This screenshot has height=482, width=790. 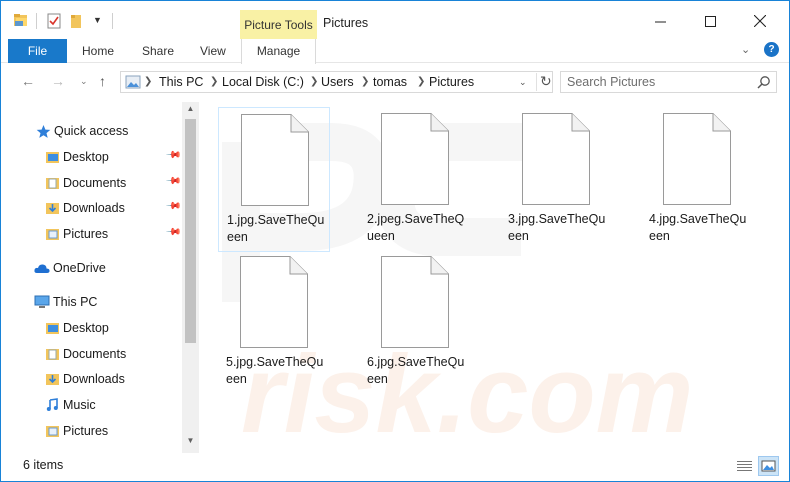 I want to click on breadcrumb-local-disk: Local Disk (C:), so click(x=263, y=82).